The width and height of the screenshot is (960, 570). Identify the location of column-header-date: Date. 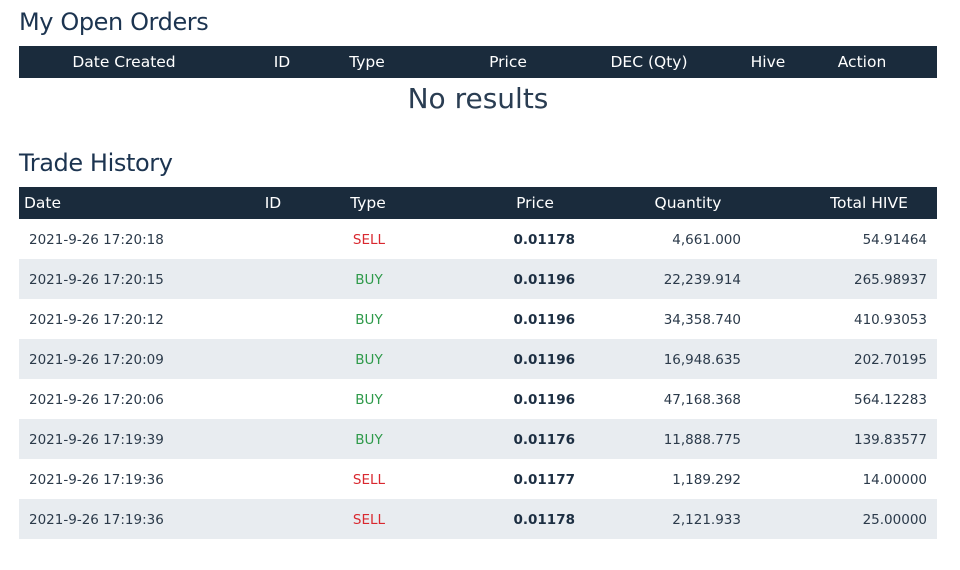
(42, 203).